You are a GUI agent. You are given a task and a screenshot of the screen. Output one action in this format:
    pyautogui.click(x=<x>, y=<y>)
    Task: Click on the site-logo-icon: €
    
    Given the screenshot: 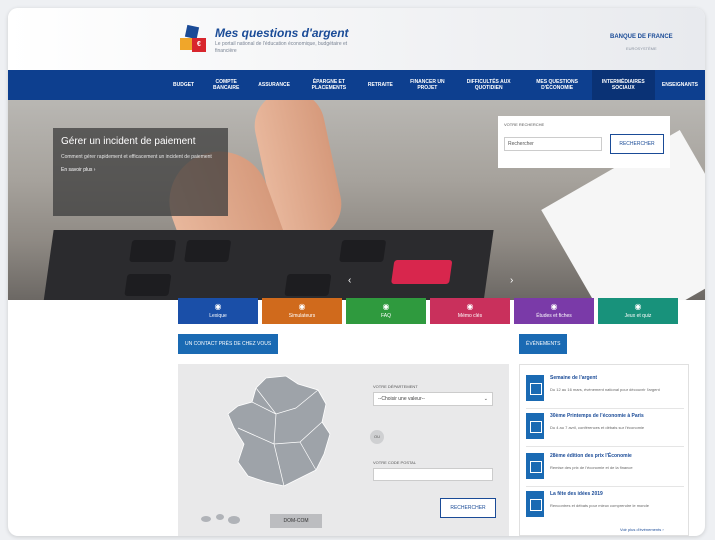 What is the action you would take?
    pyautogui.click(x=195, y=39)
    